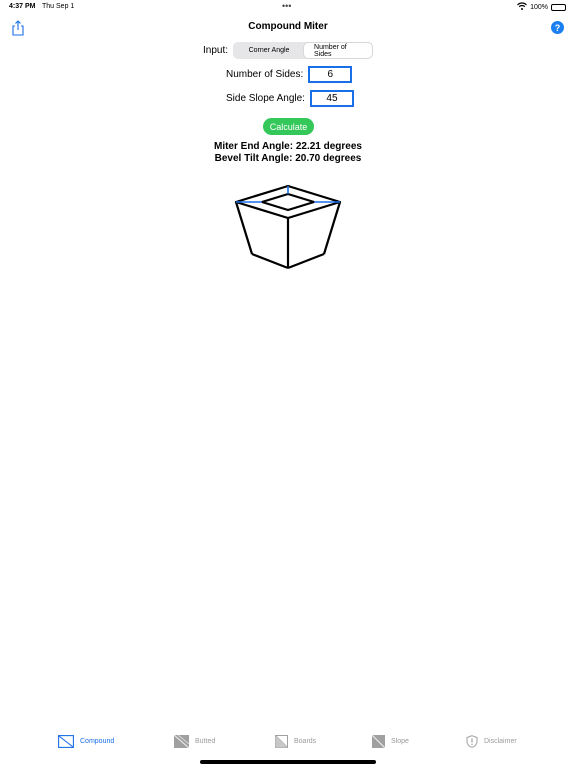 This screenshot has width=576, height=768. I want to click on shield-icon, so click(472, 741).